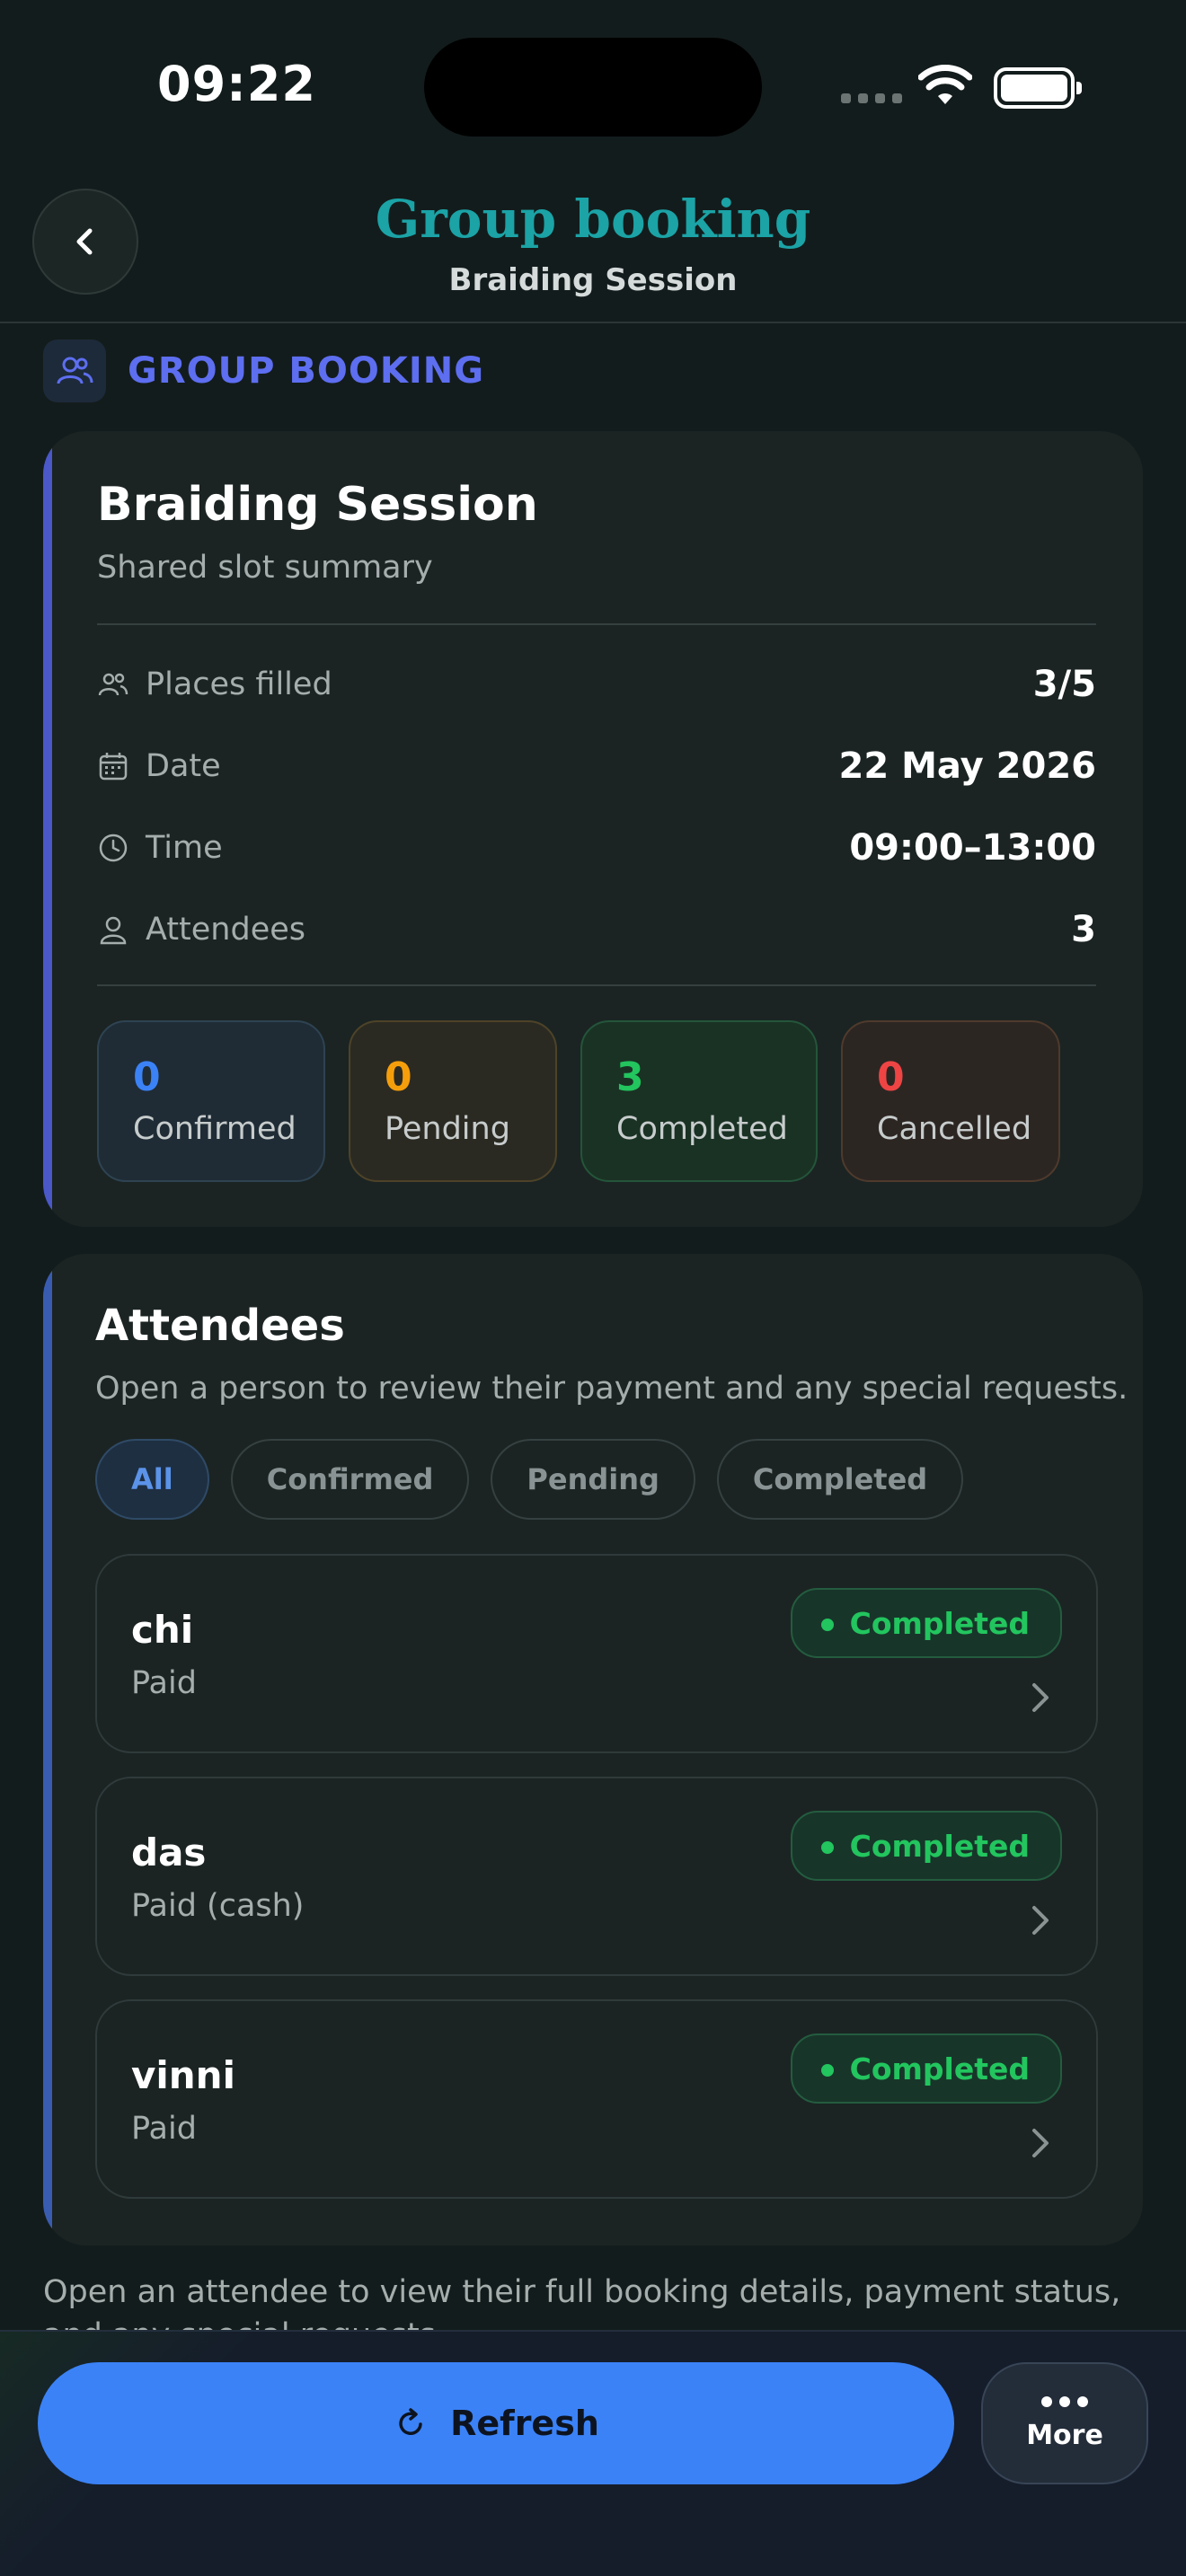 The width and height of the screenshot is (1186, 2576). I want to click on group-icon, so click(74, 371).